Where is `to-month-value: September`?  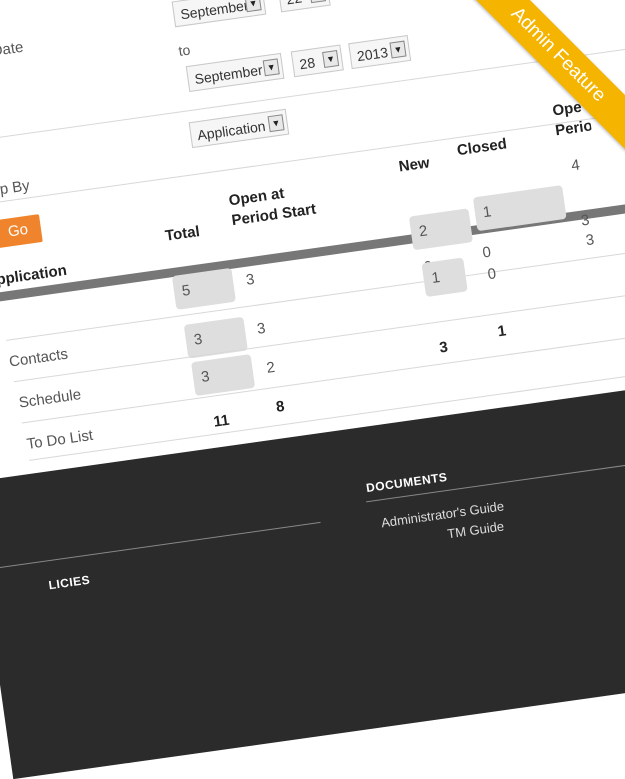
to-month-value: September is located at coordinates (228, 74).